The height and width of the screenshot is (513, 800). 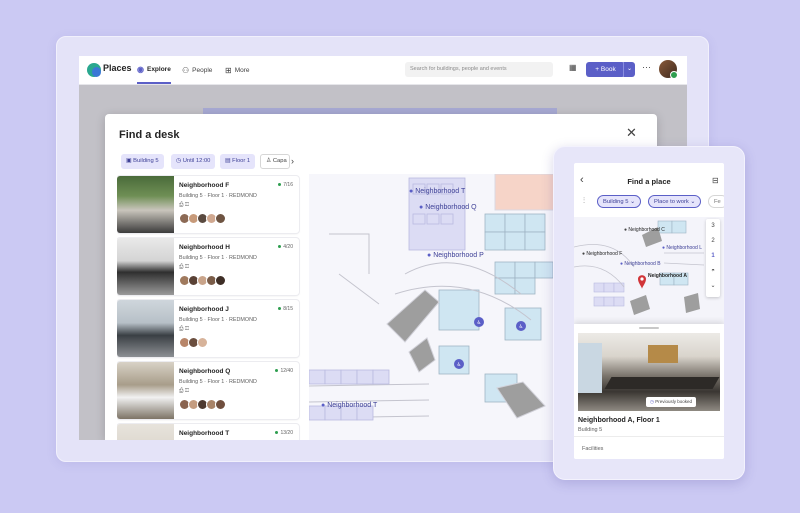 What do you see at coordinates (649, 372) in the screenshot?
I see `neighborhood-photo: Previously booked` at bounding box center [649, 372].